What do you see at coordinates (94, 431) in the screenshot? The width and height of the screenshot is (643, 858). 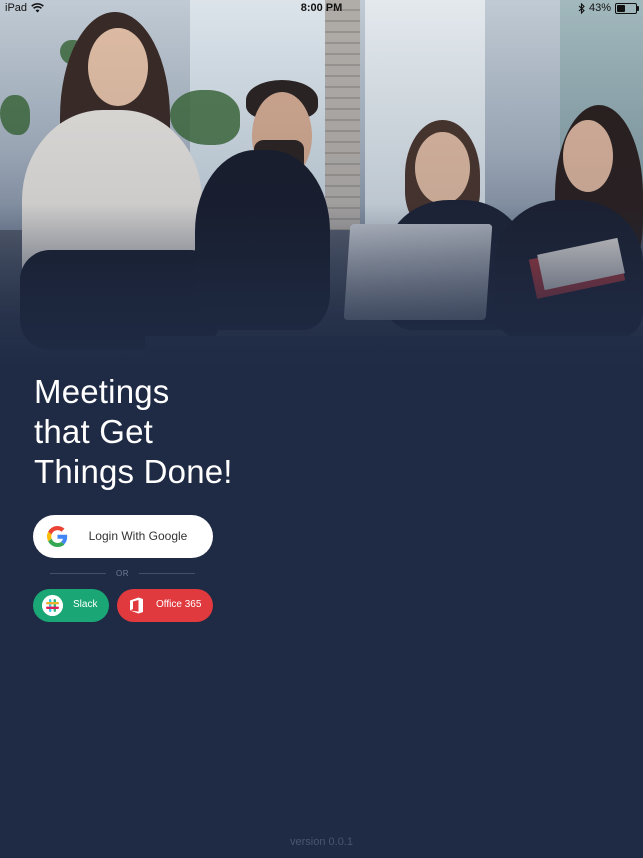 I see `headline-line-2: that Get` at bounding box center [94, 431].